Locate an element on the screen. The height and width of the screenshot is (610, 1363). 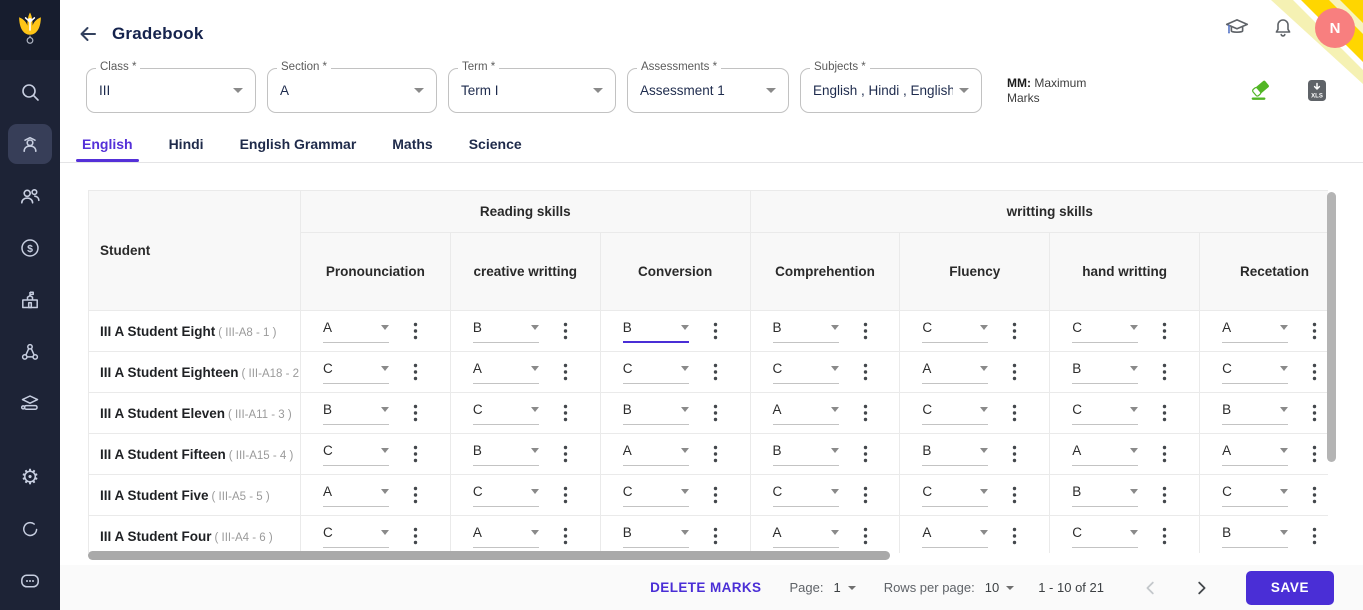
avatar: N is located at coordinates (1335, 28).